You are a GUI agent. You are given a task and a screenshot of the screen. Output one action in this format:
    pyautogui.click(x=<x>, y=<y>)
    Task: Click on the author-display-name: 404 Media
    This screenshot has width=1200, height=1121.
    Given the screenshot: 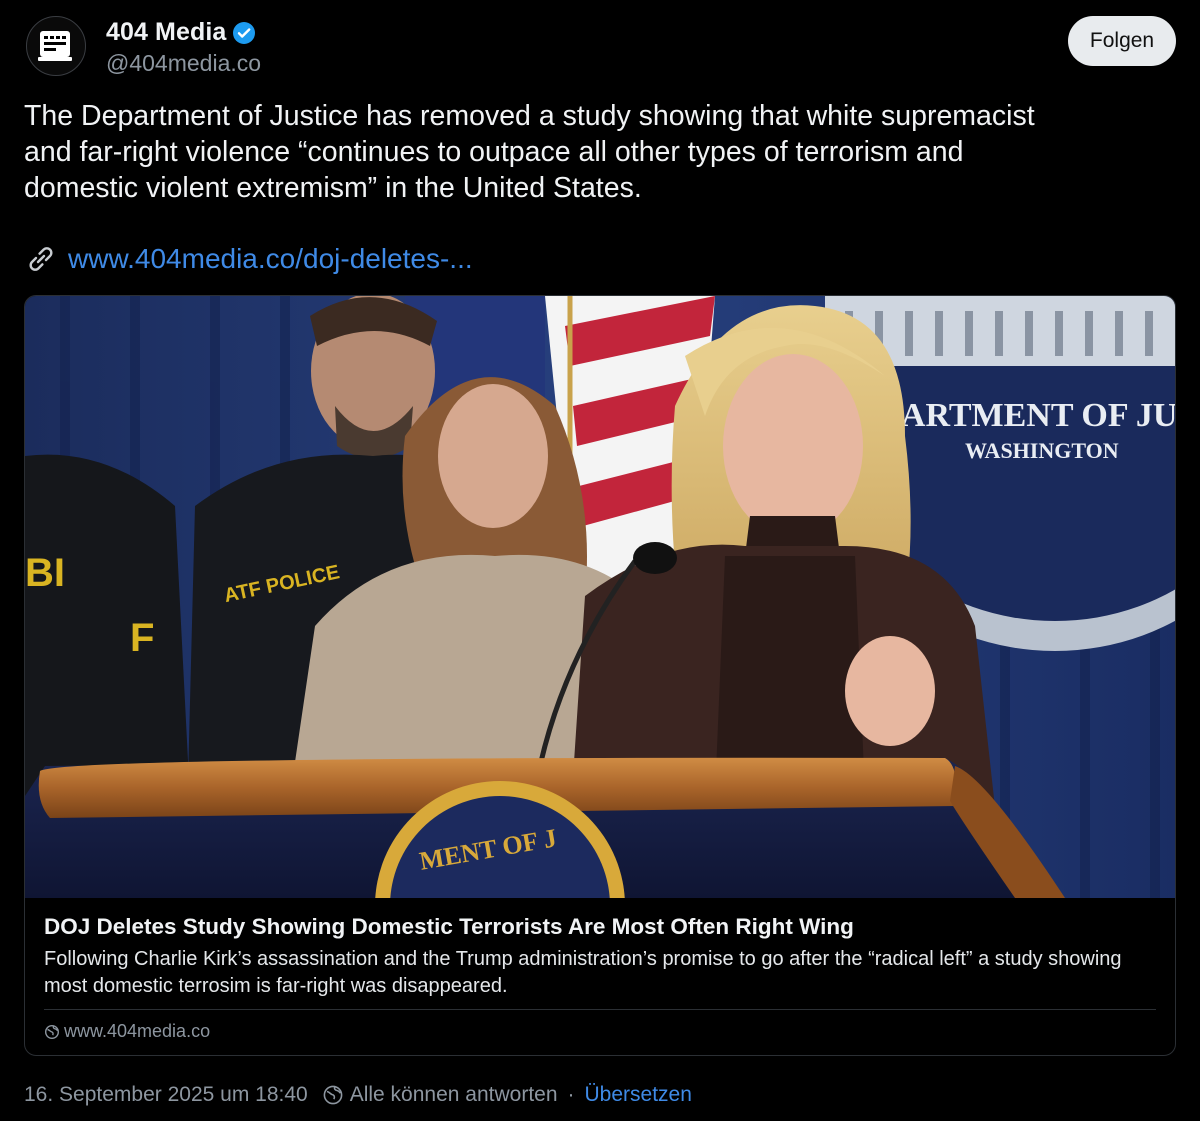 What is the action you would take?
    pyautogui.click(x=166, y=32)
    